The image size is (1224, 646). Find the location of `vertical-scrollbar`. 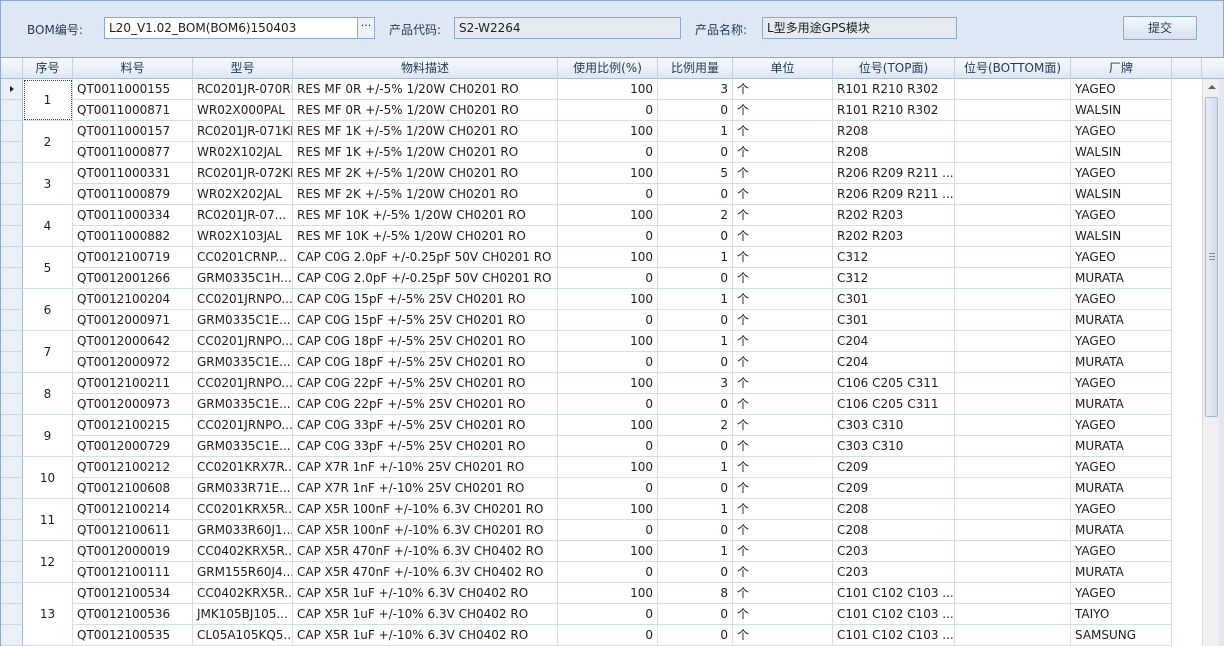

vertical-scrollbar is located at coordinates (1210, 362).